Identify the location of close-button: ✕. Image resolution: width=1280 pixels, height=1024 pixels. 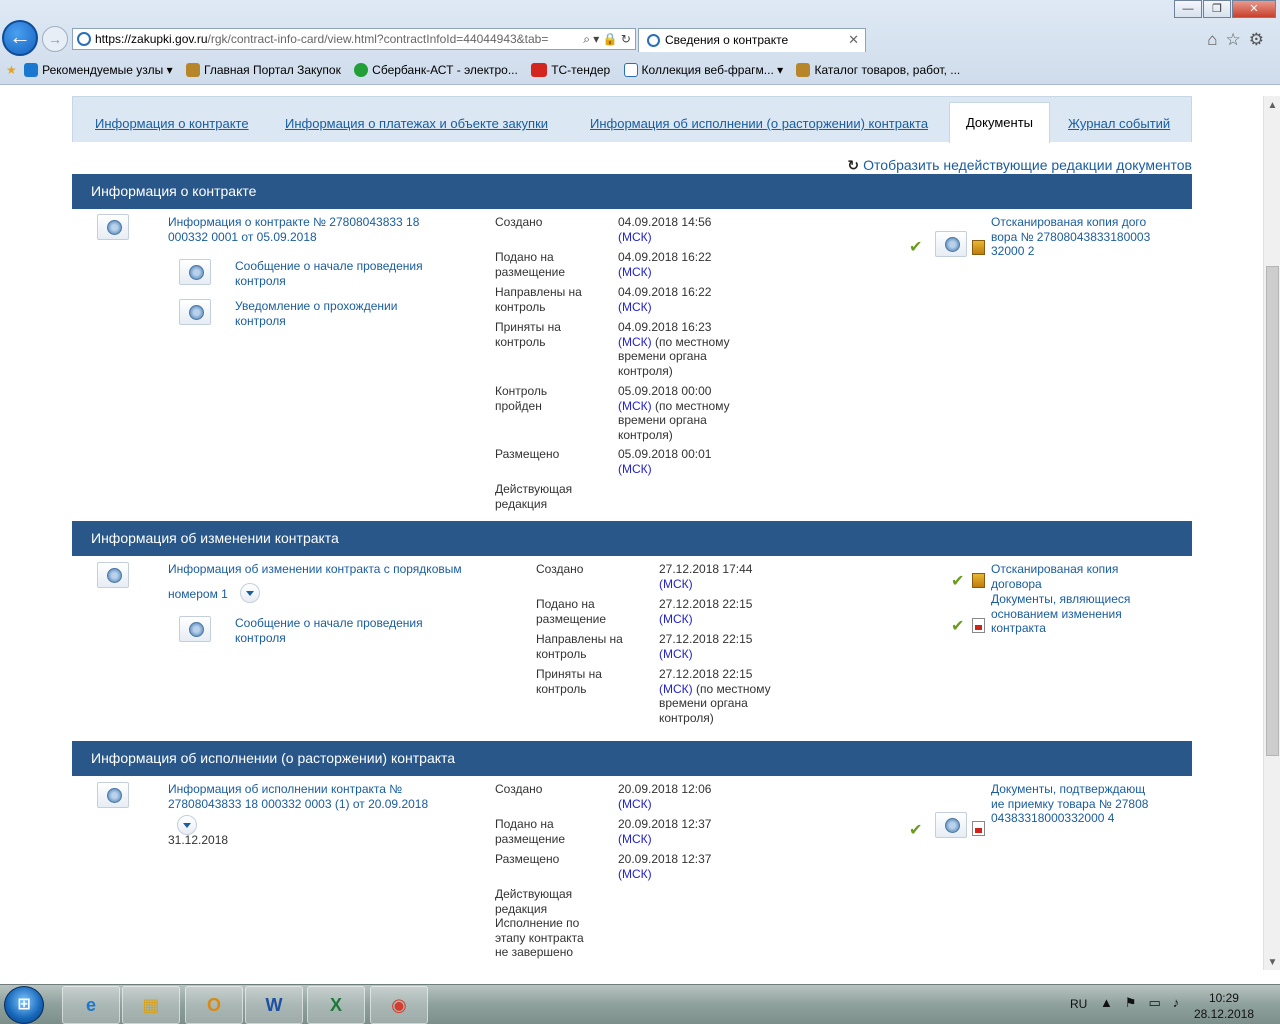
(1254, 9).